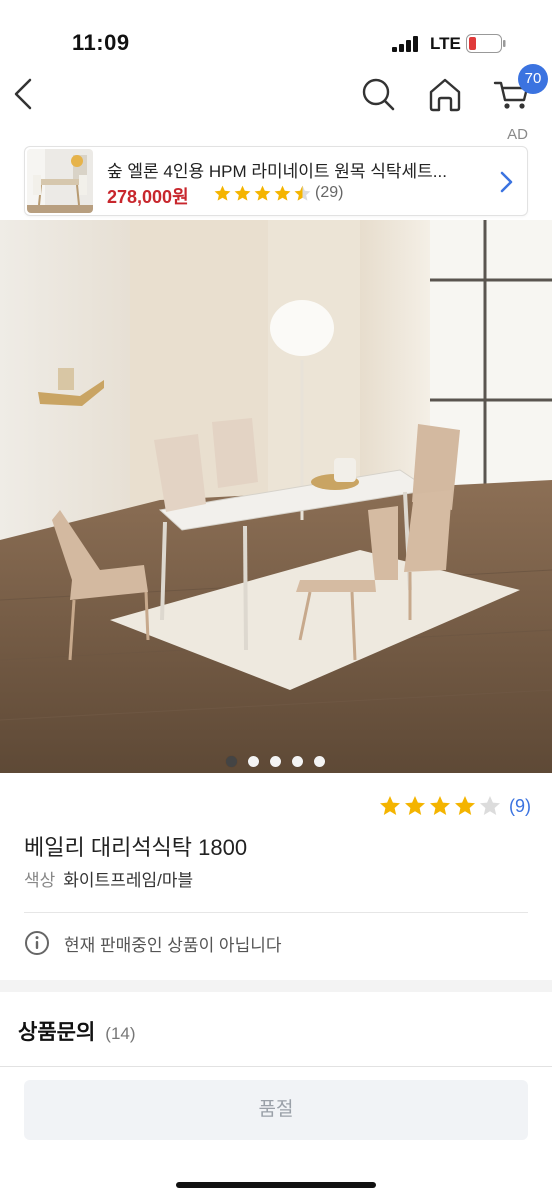 The image size is (552, 1200). Describe the element at coordinates (302, 193) in the screenshot. I see `star-half-icon` at that location.